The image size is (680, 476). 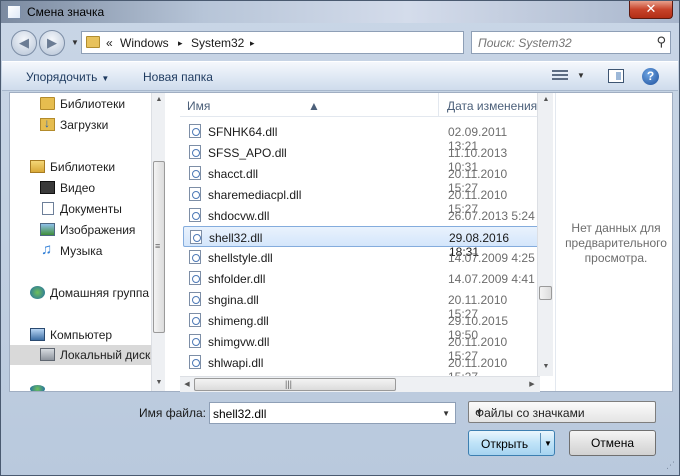 I want to click on view-options-icon, so click(x=560, y=77).